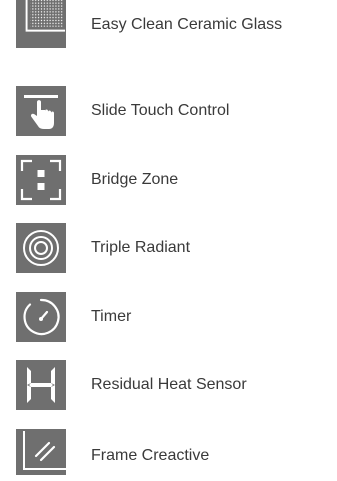 The image size is (337, 481). What do you see at coordinates (41, 180) in the screenshot?
I see `bridge-zone-icon` at bounding box center [41, 180].